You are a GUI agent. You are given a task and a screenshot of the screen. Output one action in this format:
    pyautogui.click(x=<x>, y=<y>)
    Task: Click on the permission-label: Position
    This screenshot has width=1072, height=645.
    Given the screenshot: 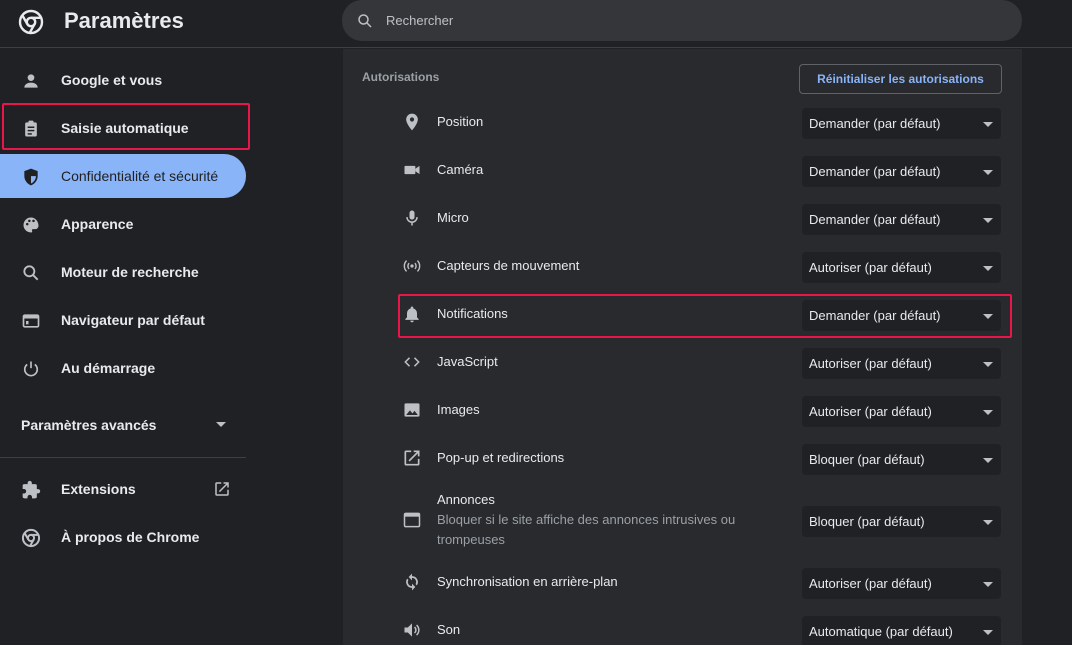 What is the action you would take?
    pyautogui.click(x=460, y=121)
    